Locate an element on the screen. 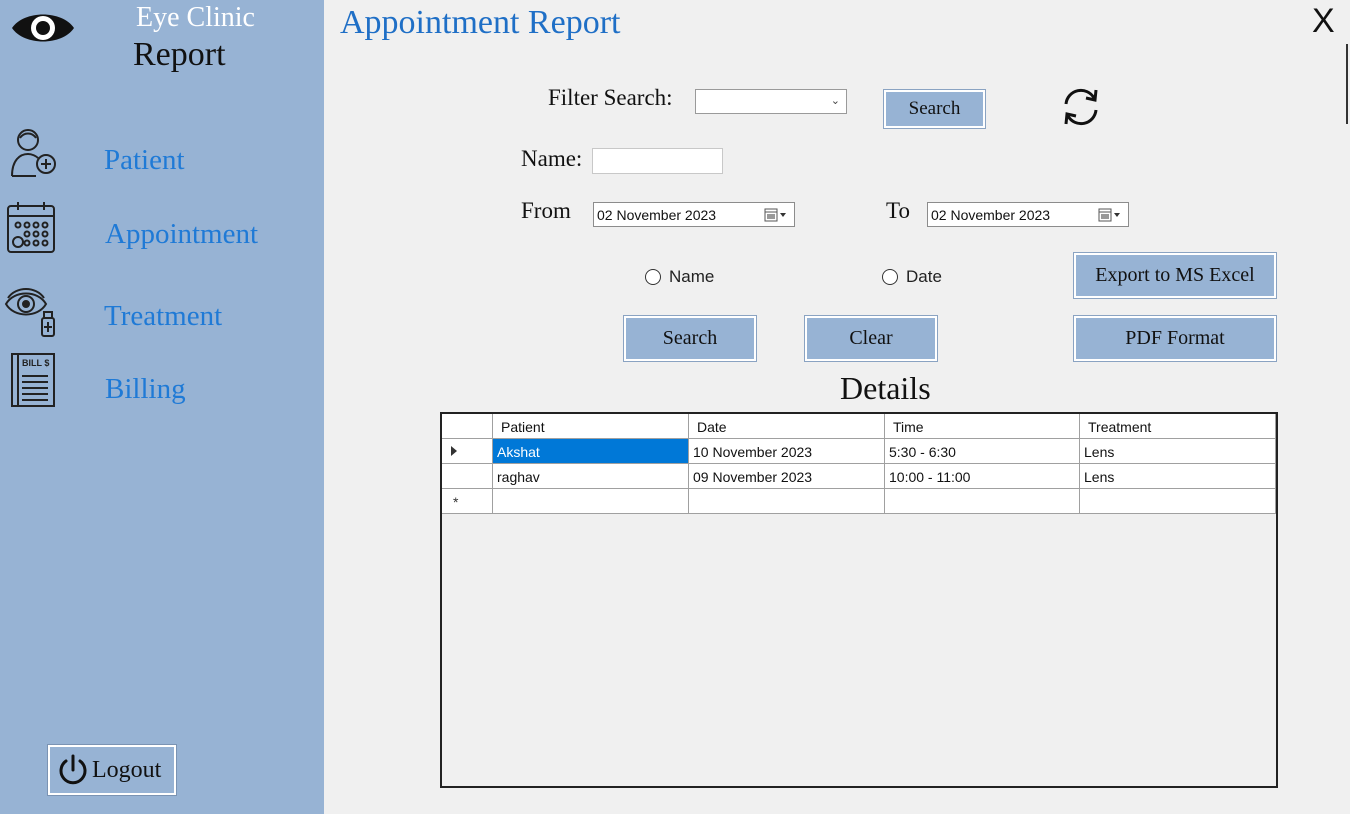 The image size is (1350, 814). clinic-name: Eye Clinic is located at coordinates (195, 17).